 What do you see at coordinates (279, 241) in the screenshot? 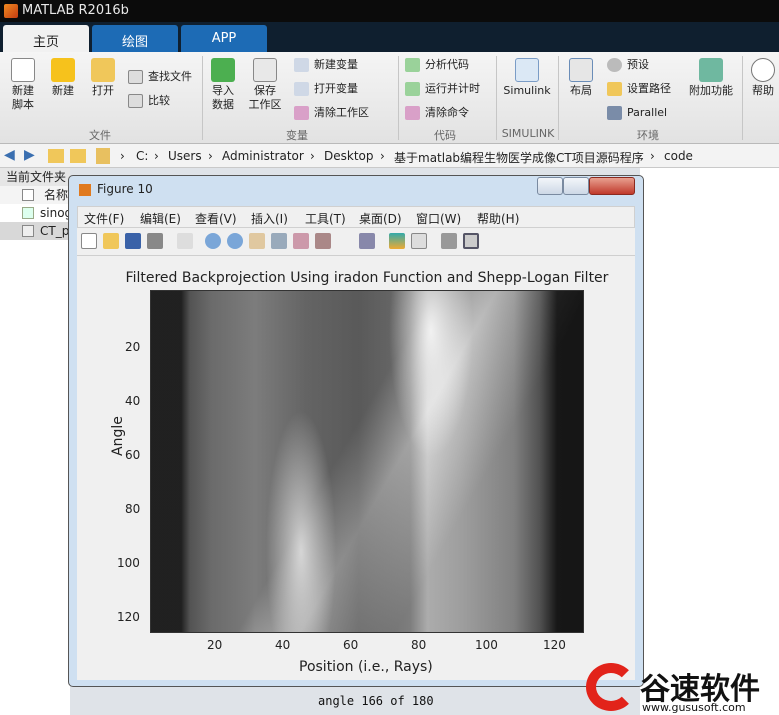
I see `rotate-icon` at bounding box center [279, 241].